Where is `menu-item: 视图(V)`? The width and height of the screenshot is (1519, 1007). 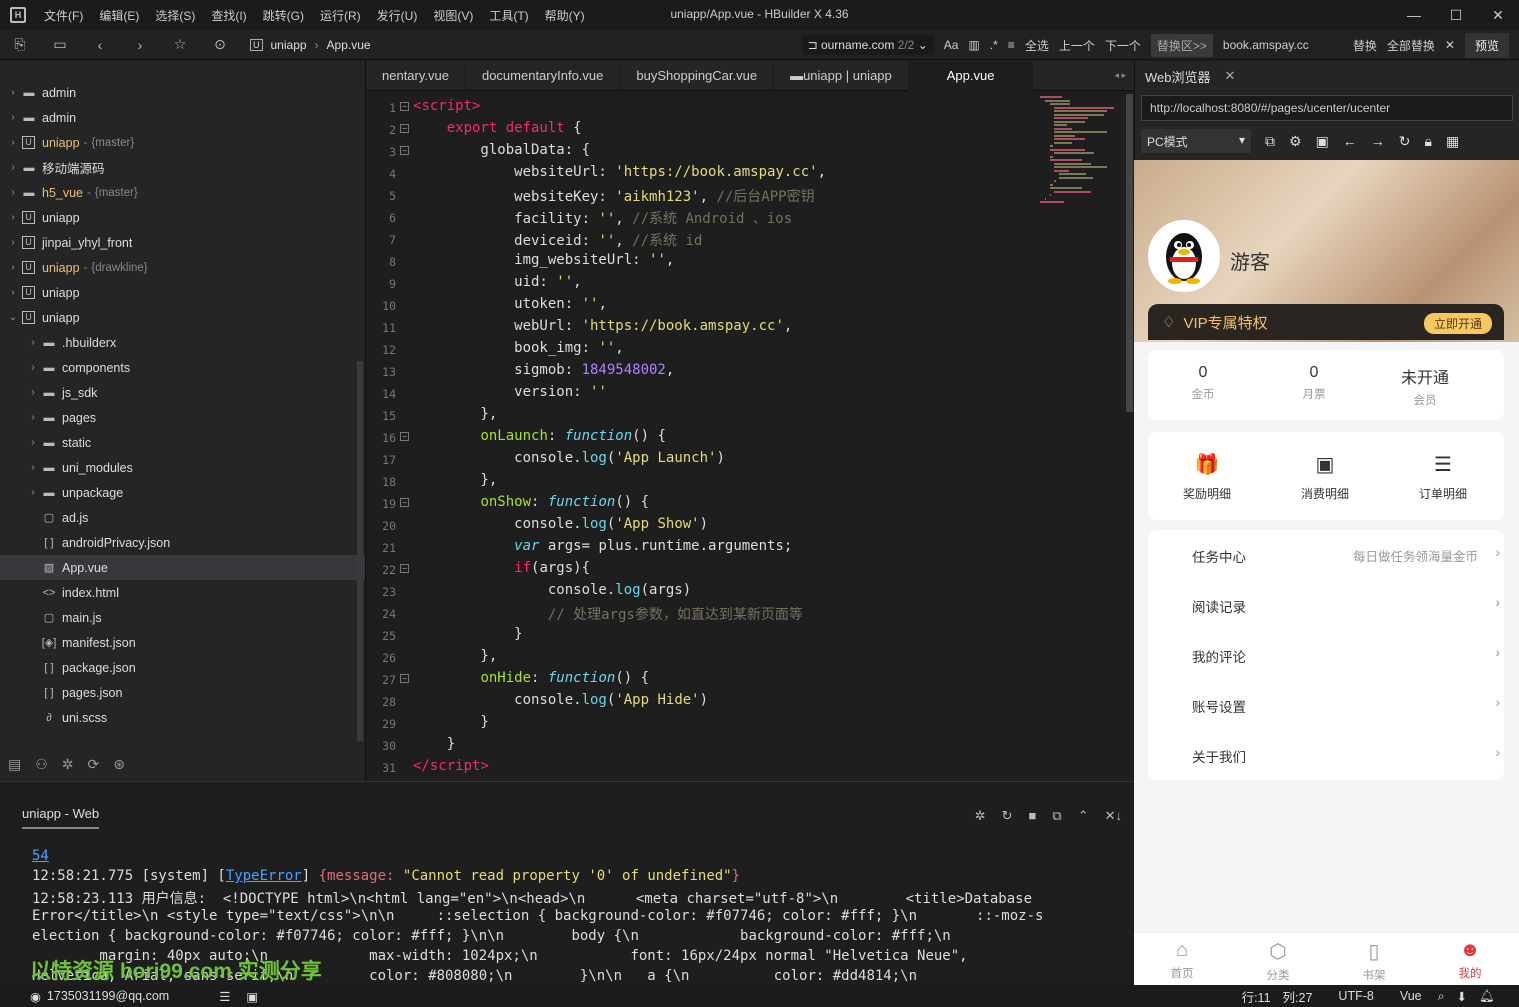
menu-item: 视图(V) is located at coordinates (453, 15).